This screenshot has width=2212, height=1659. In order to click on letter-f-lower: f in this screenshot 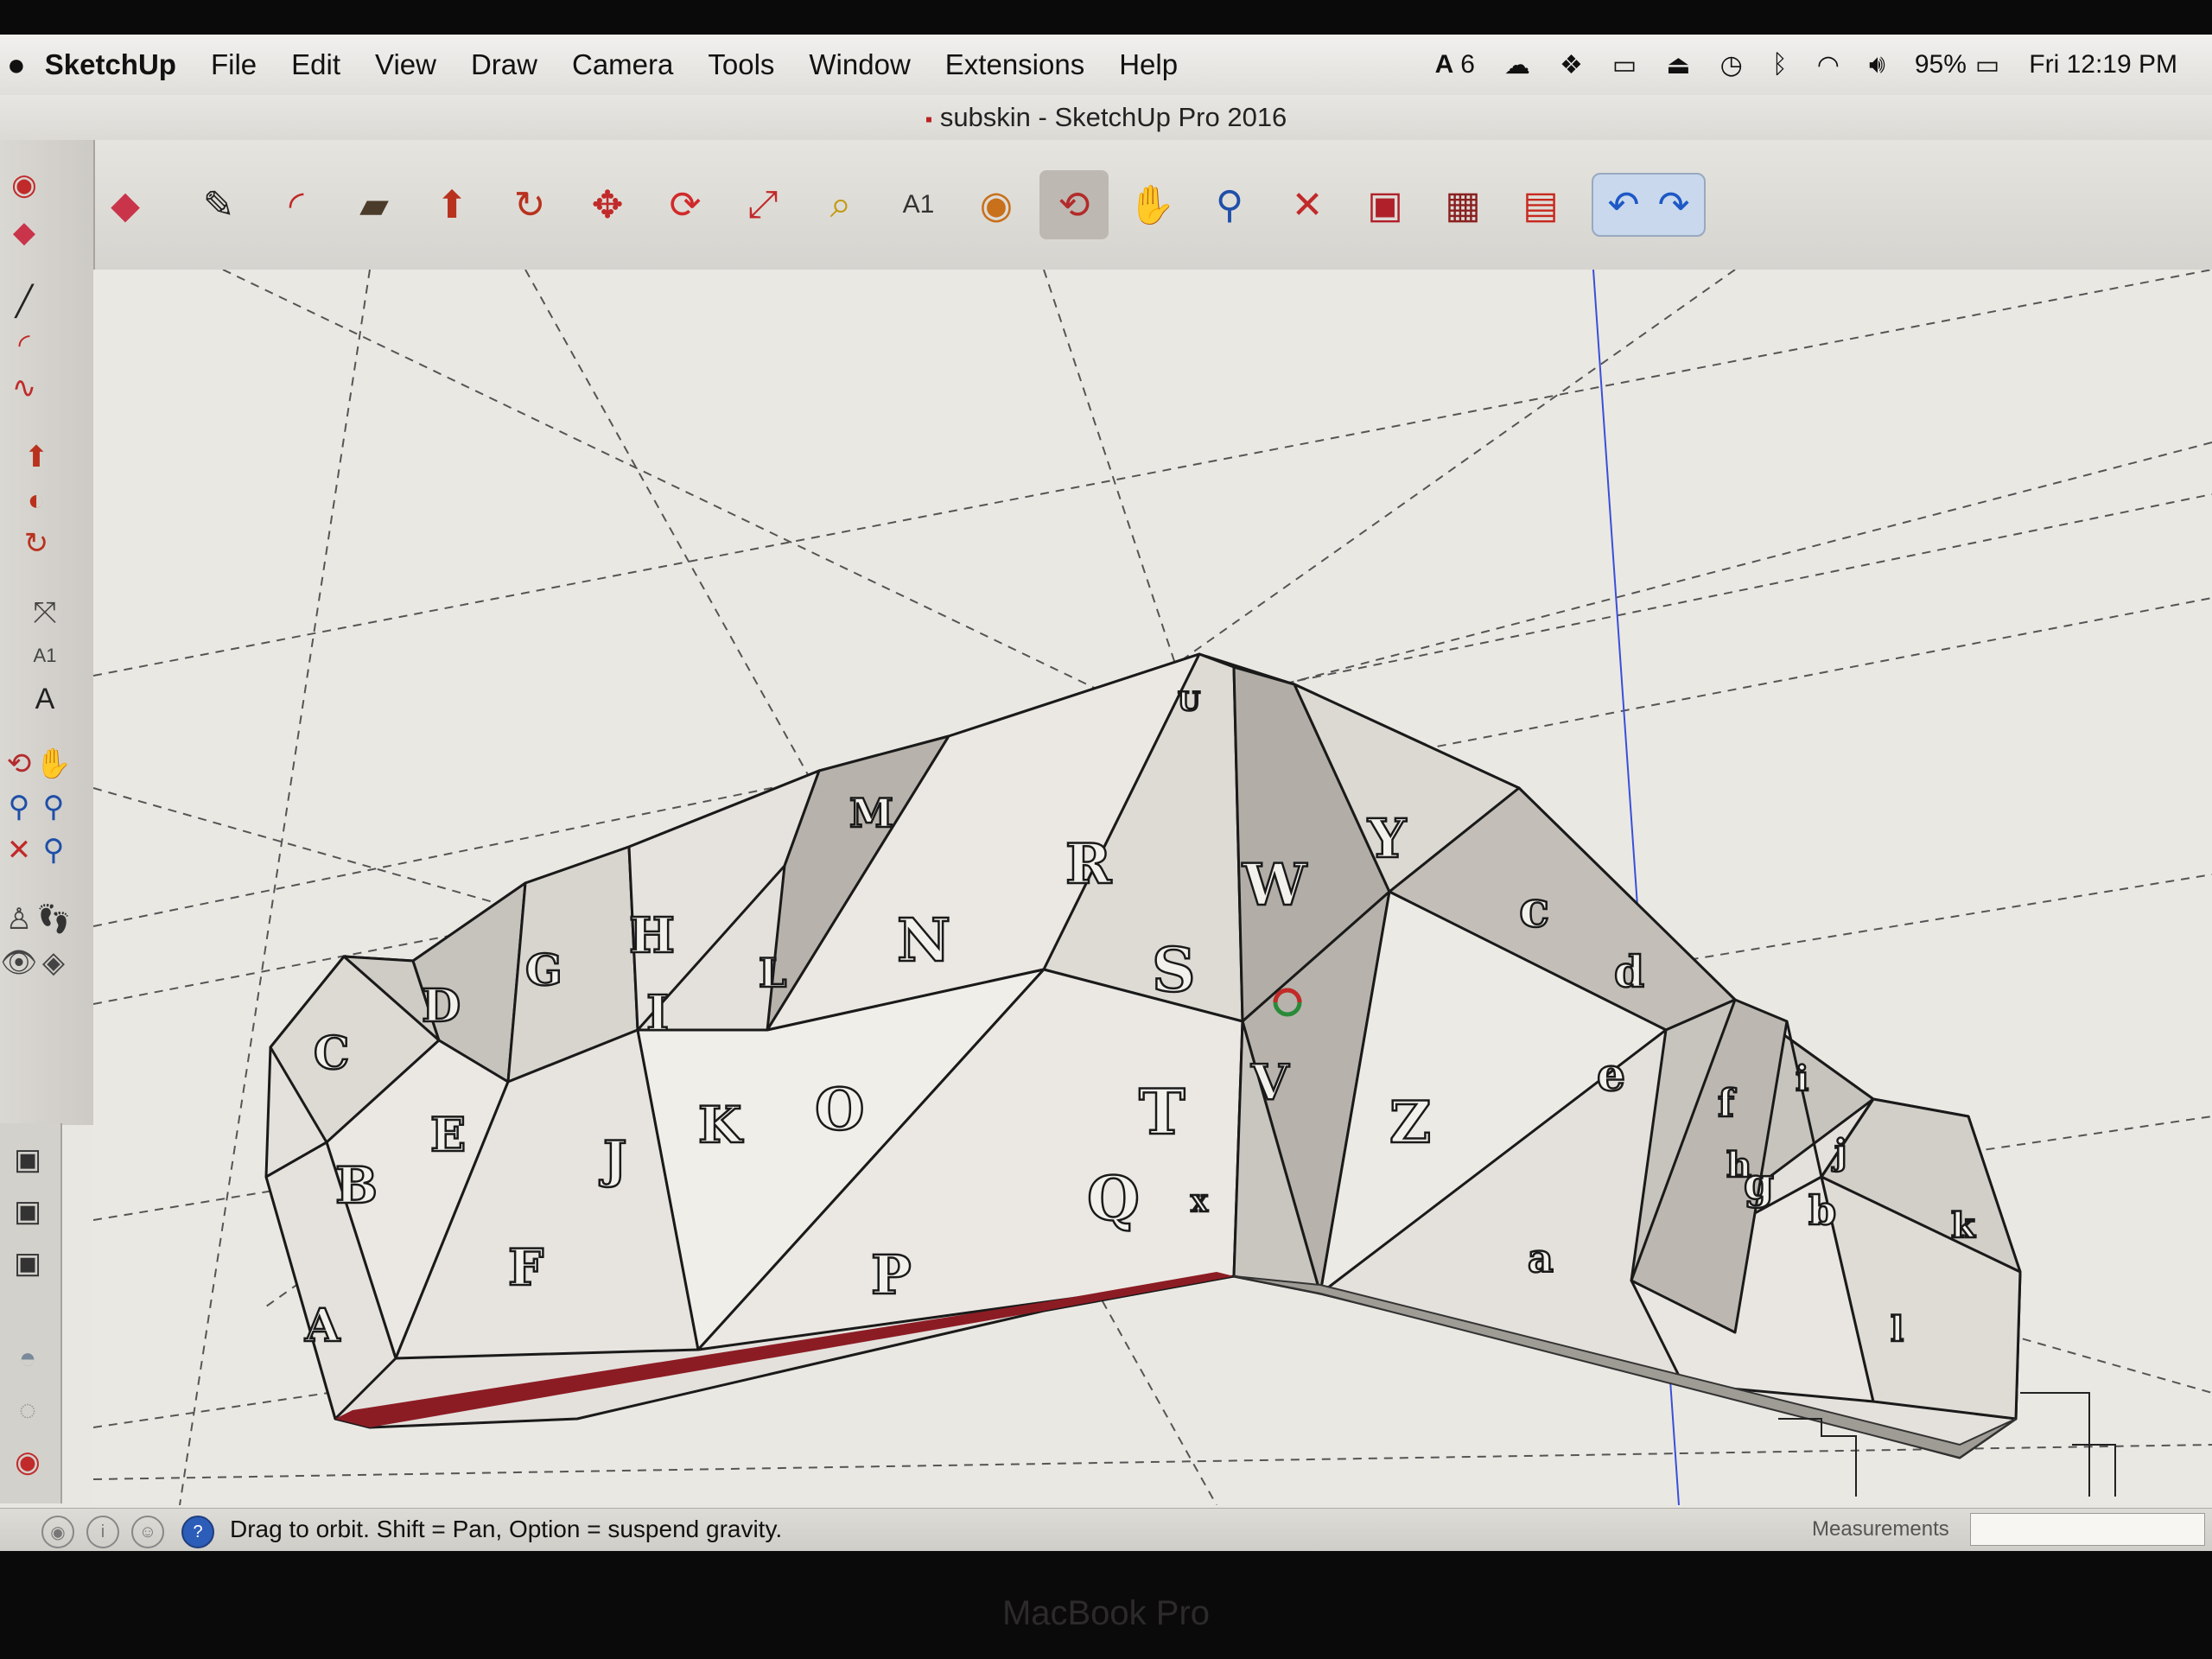, I will do `click(1727, 1104)`.